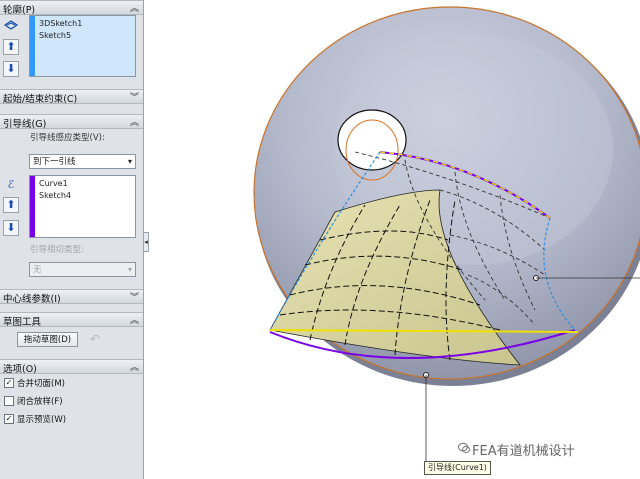 The width and height of the screenshot is (640, 479). I want to click on guides-section-header: 引导线(G) ︽, so click(71, 122).